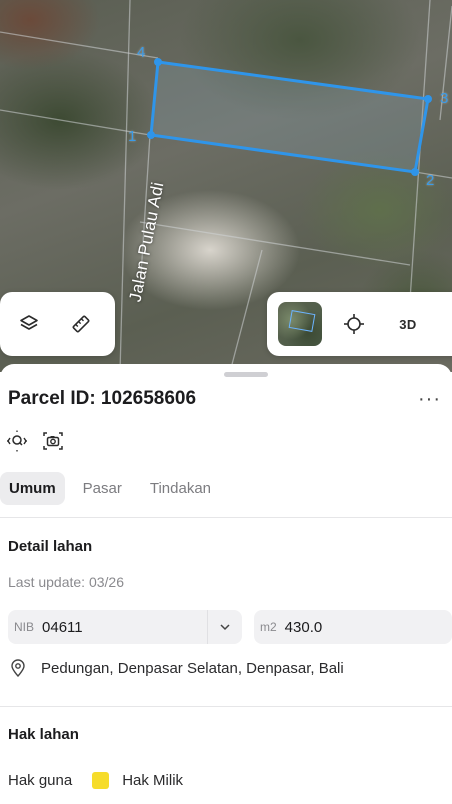 Image resolution: width=452 pixels, height=804 pixels. I want to click on camera-icon, so click(53, 441).